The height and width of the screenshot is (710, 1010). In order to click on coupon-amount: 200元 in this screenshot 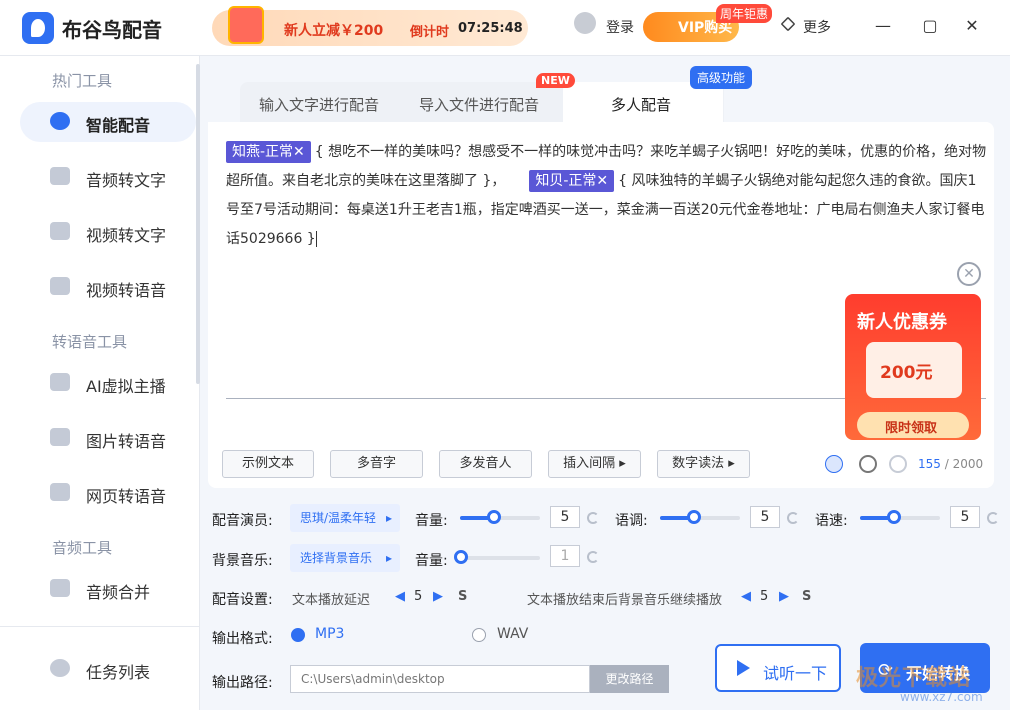, I will do `click(906, 373)`.